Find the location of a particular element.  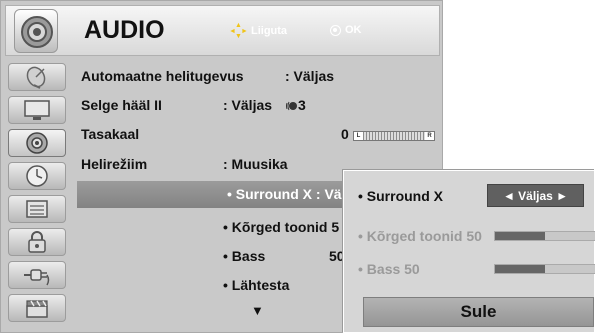

sidebar-item-movie is located at coordinates (37, 308).